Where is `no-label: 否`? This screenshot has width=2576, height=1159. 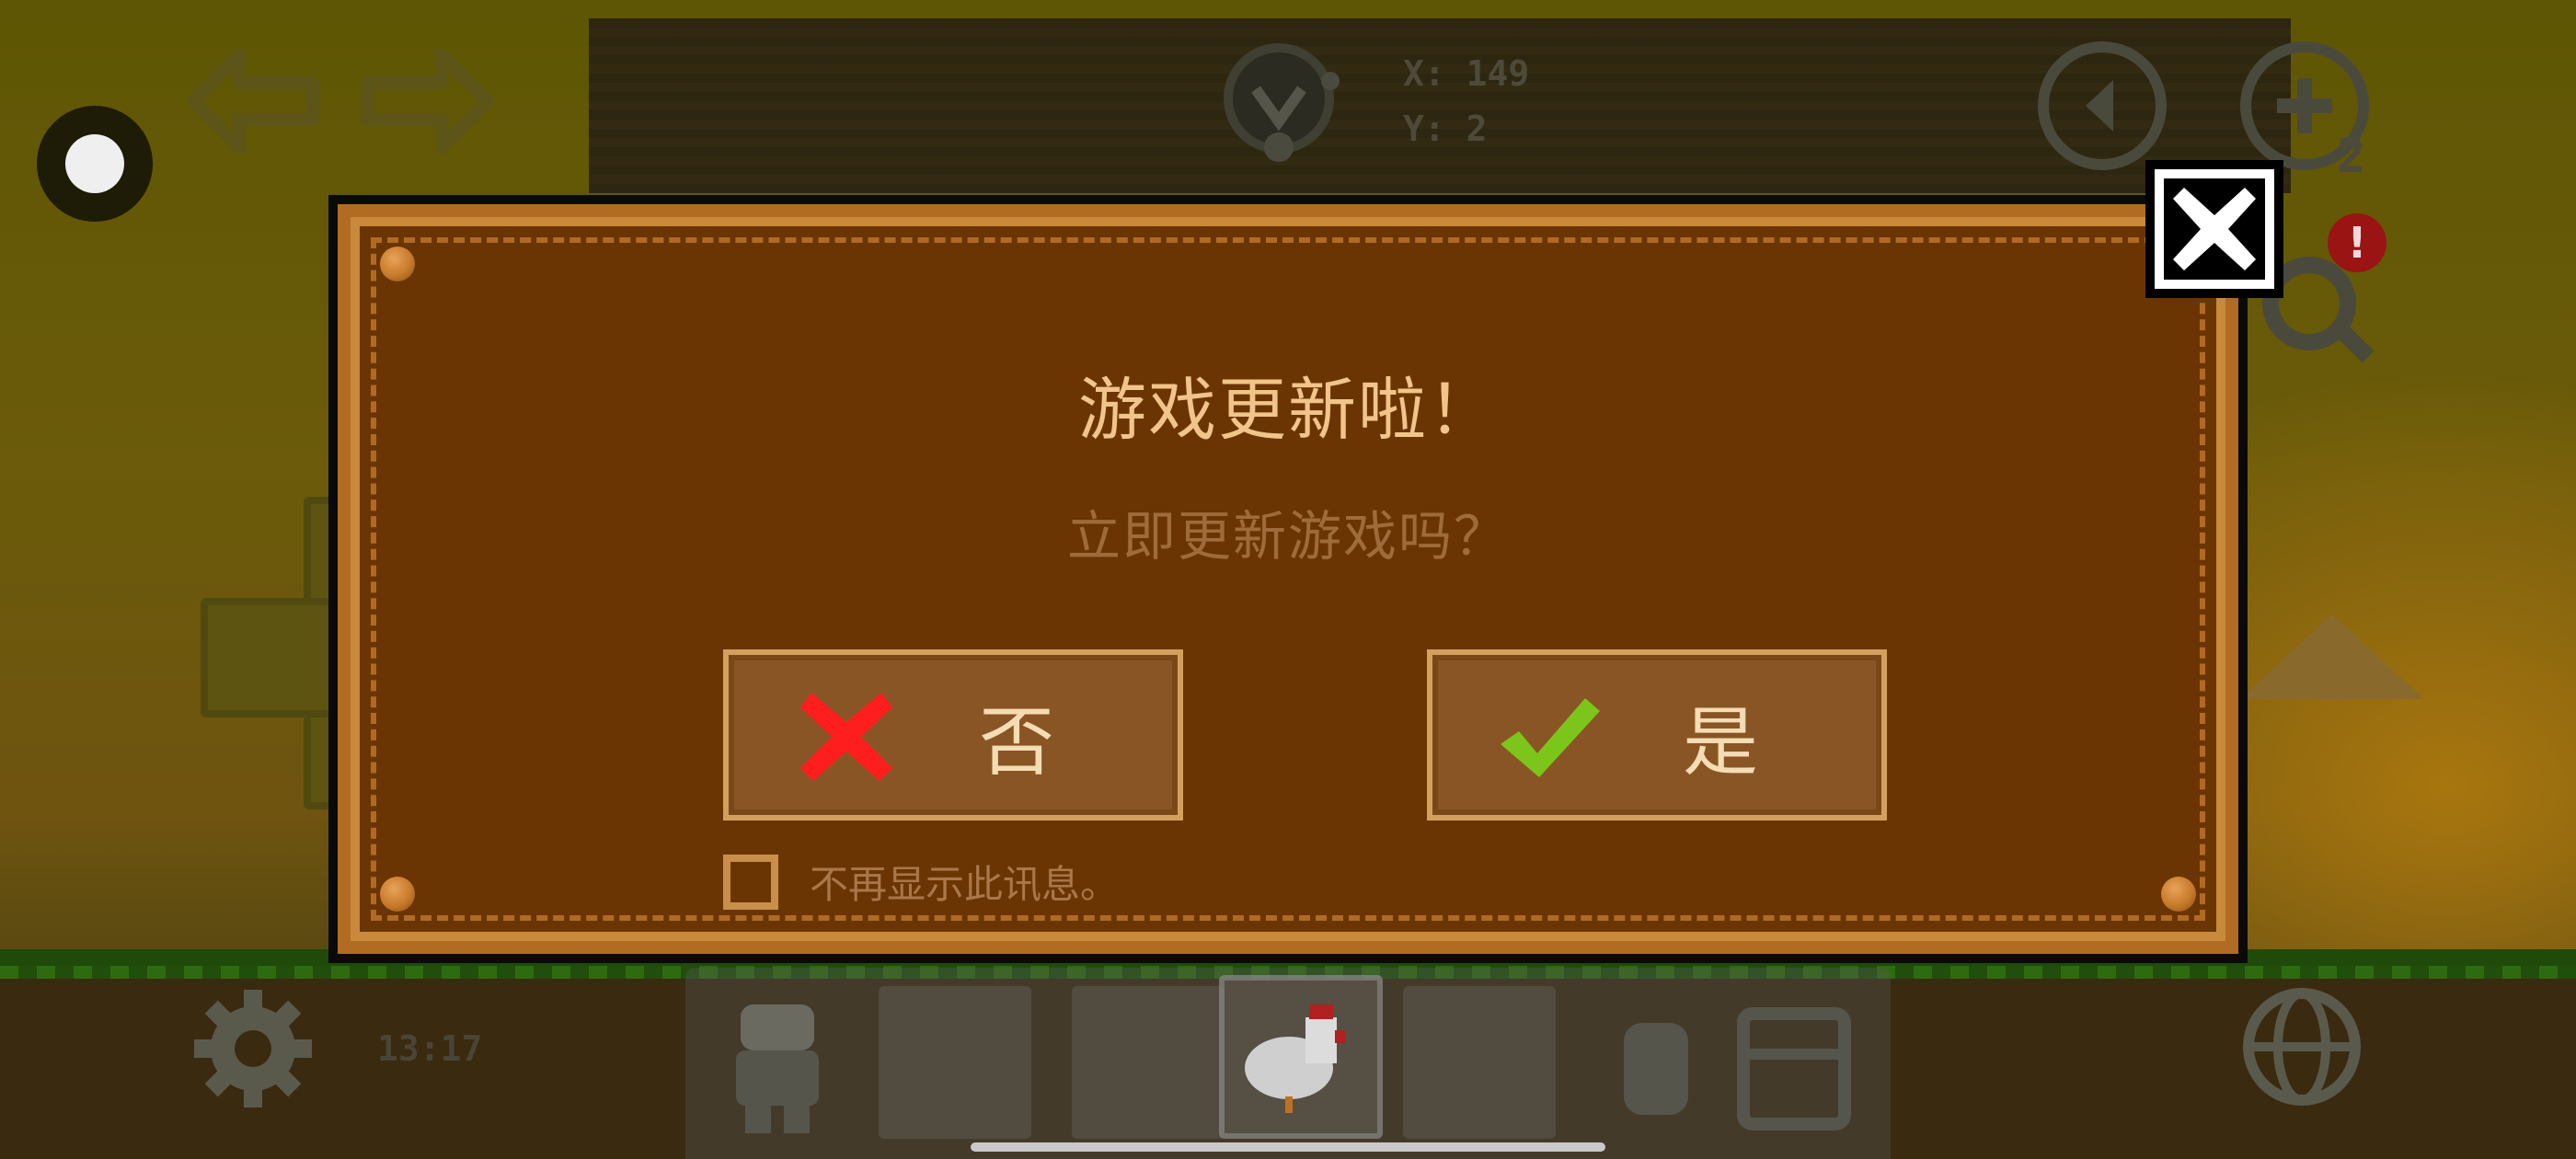
no-label: 否 is located at coordinates (1016, 742).